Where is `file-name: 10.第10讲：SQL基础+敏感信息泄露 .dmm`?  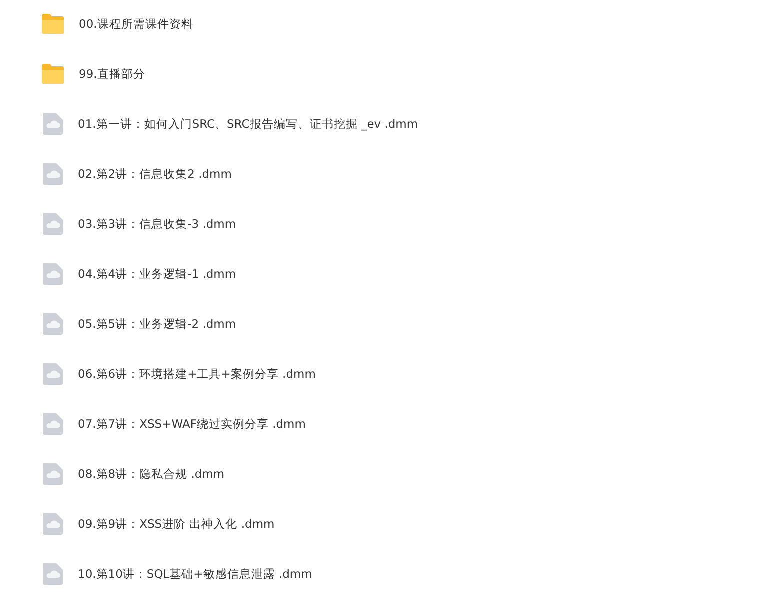
file-name: 10.第10讲：SQL基础+敏感信息泄露 .dmm is located at coordinates (195, 574).